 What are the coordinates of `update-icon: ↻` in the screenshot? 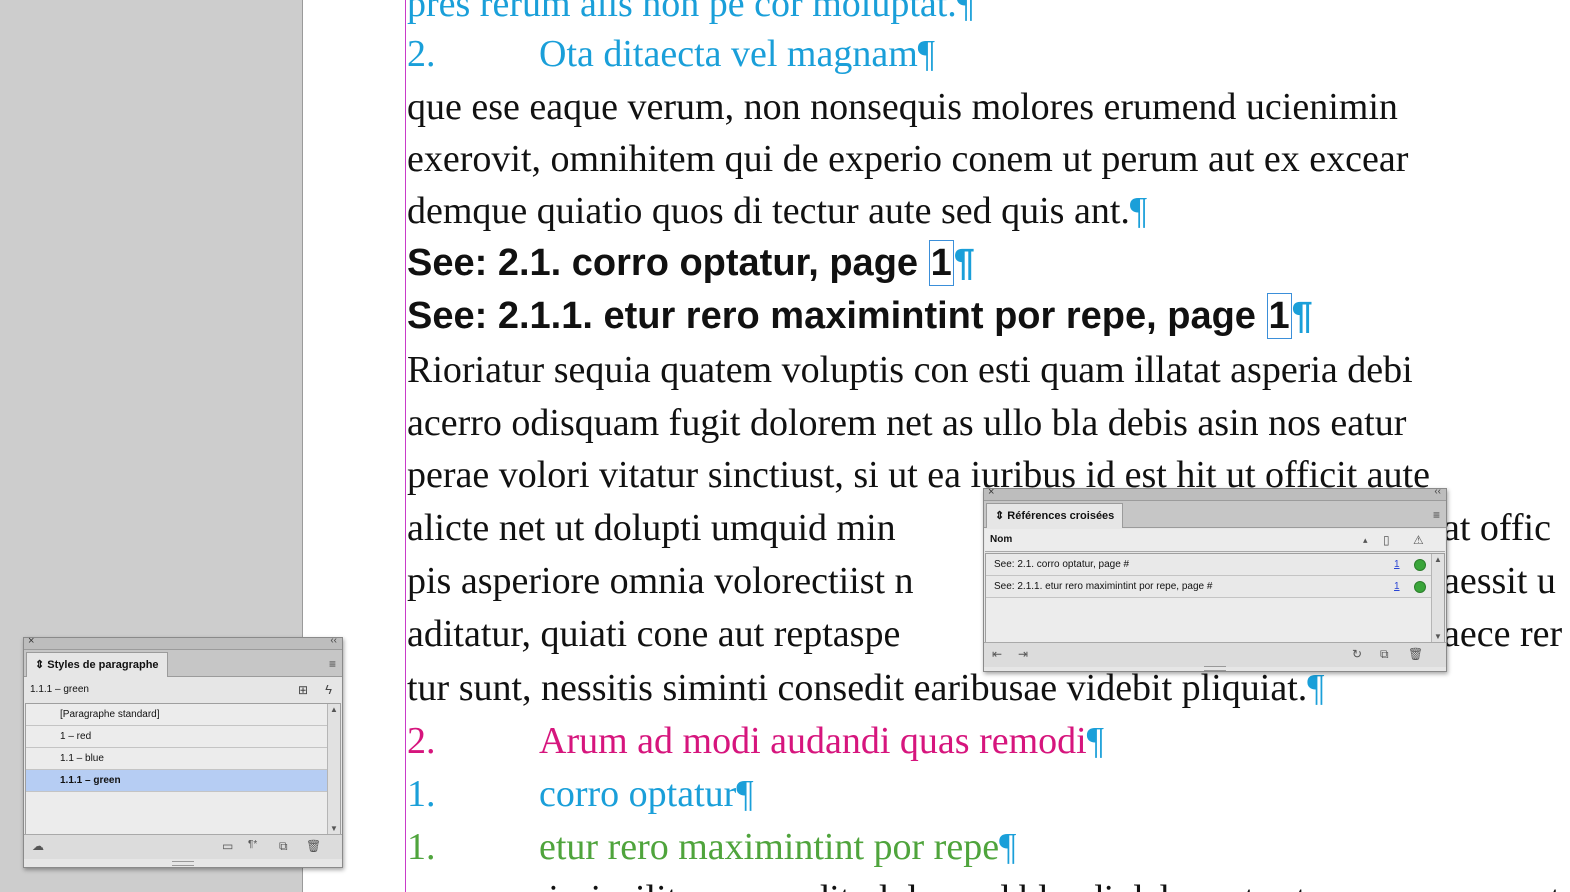 It's located at (1357, 654).